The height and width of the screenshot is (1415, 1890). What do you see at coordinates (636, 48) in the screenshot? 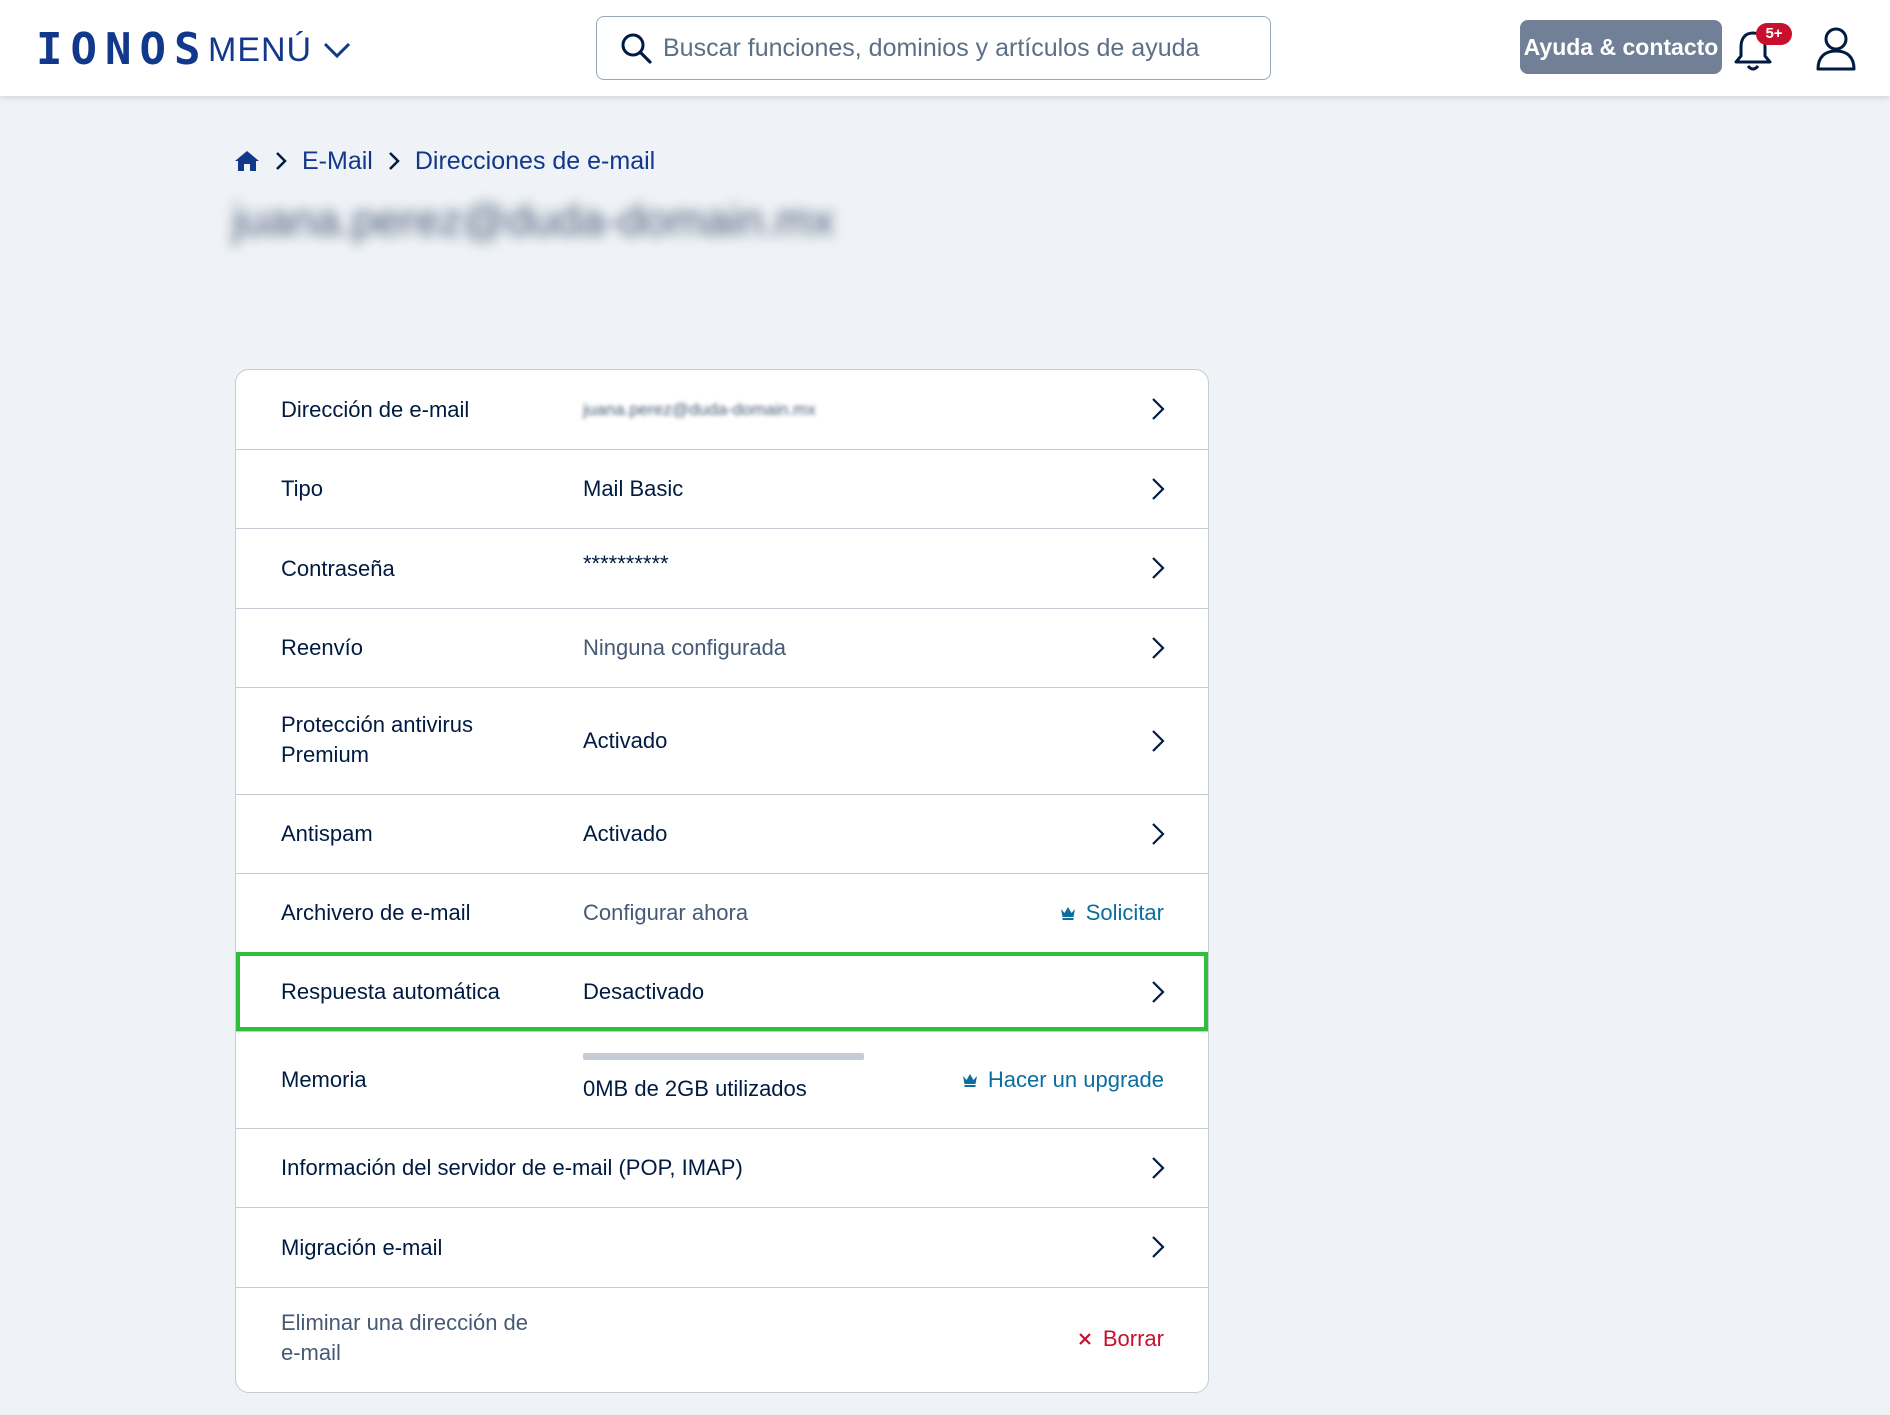
I see `search-icon` at bounding box center [636, 48].